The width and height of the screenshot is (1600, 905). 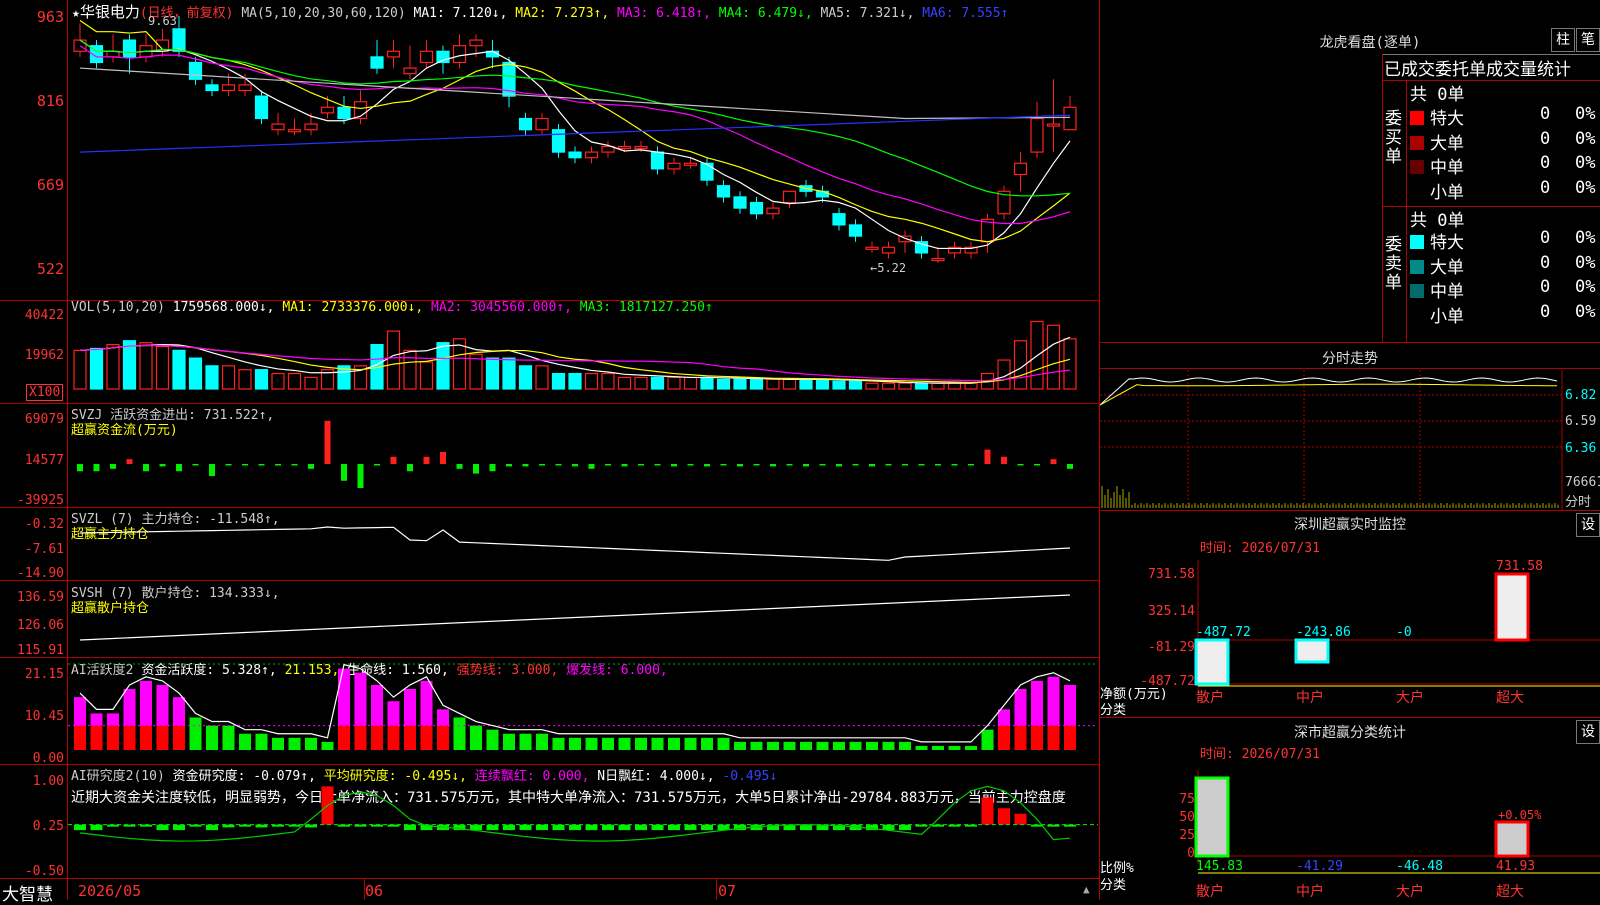 I want to click on sell-row: 中单, so click(x=1437, y=289).